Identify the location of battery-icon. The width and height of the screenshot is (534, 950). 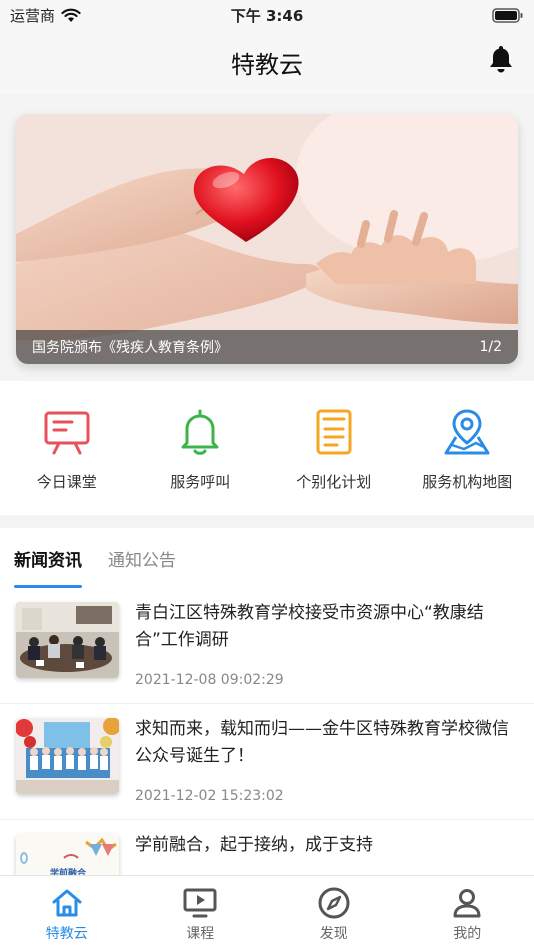
(507, 15).